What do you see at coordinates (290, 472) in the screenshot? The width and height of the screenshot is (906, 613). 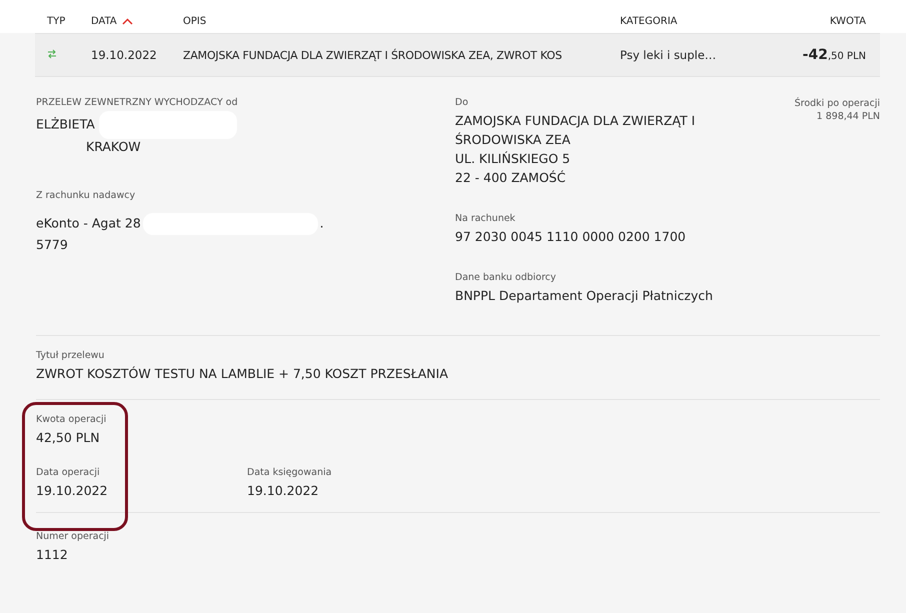 I see `booking-date-label: Data księgowania` at bounding box center [290, 472].